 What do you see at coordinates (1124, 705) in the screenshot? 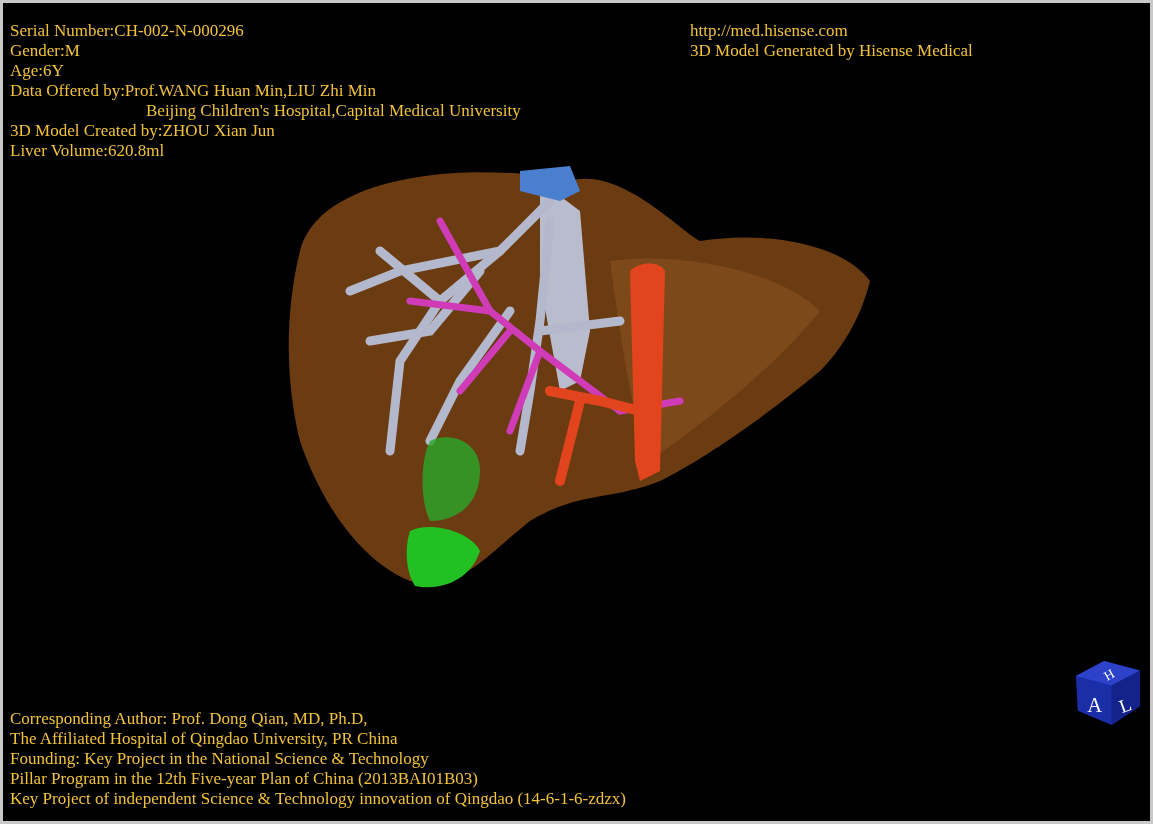
I see `cube-label: L` at bounding box center [1124, 705].